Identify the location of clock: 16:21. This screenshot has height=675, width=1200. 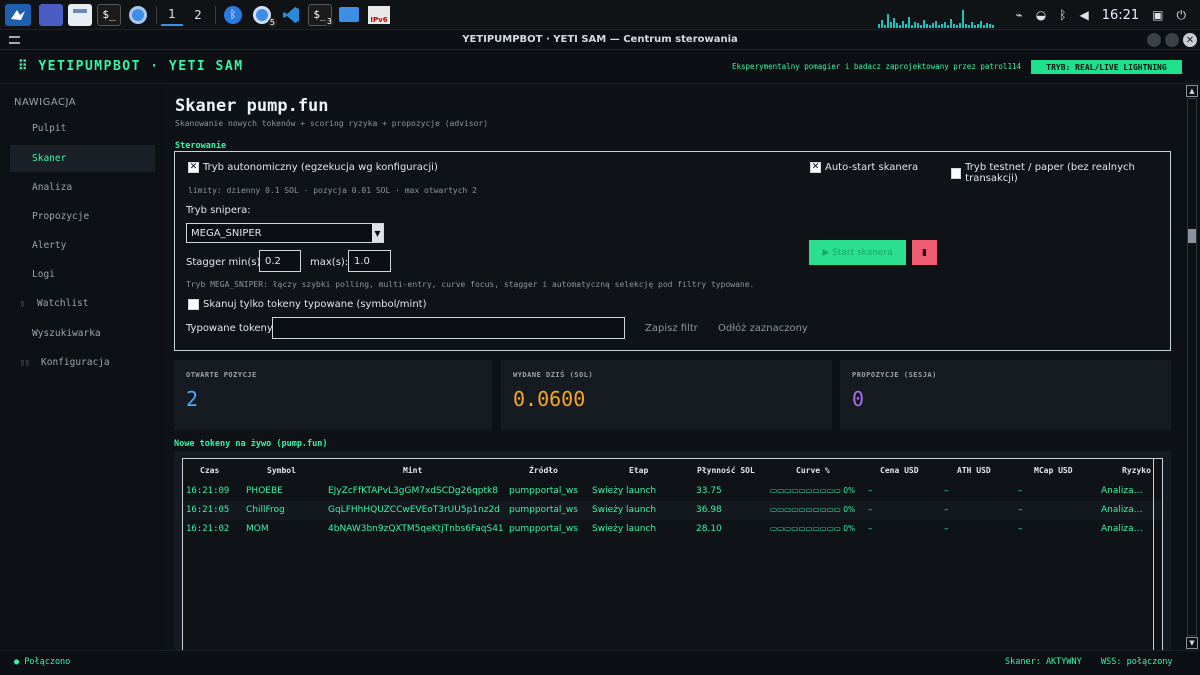
(1120, 15).